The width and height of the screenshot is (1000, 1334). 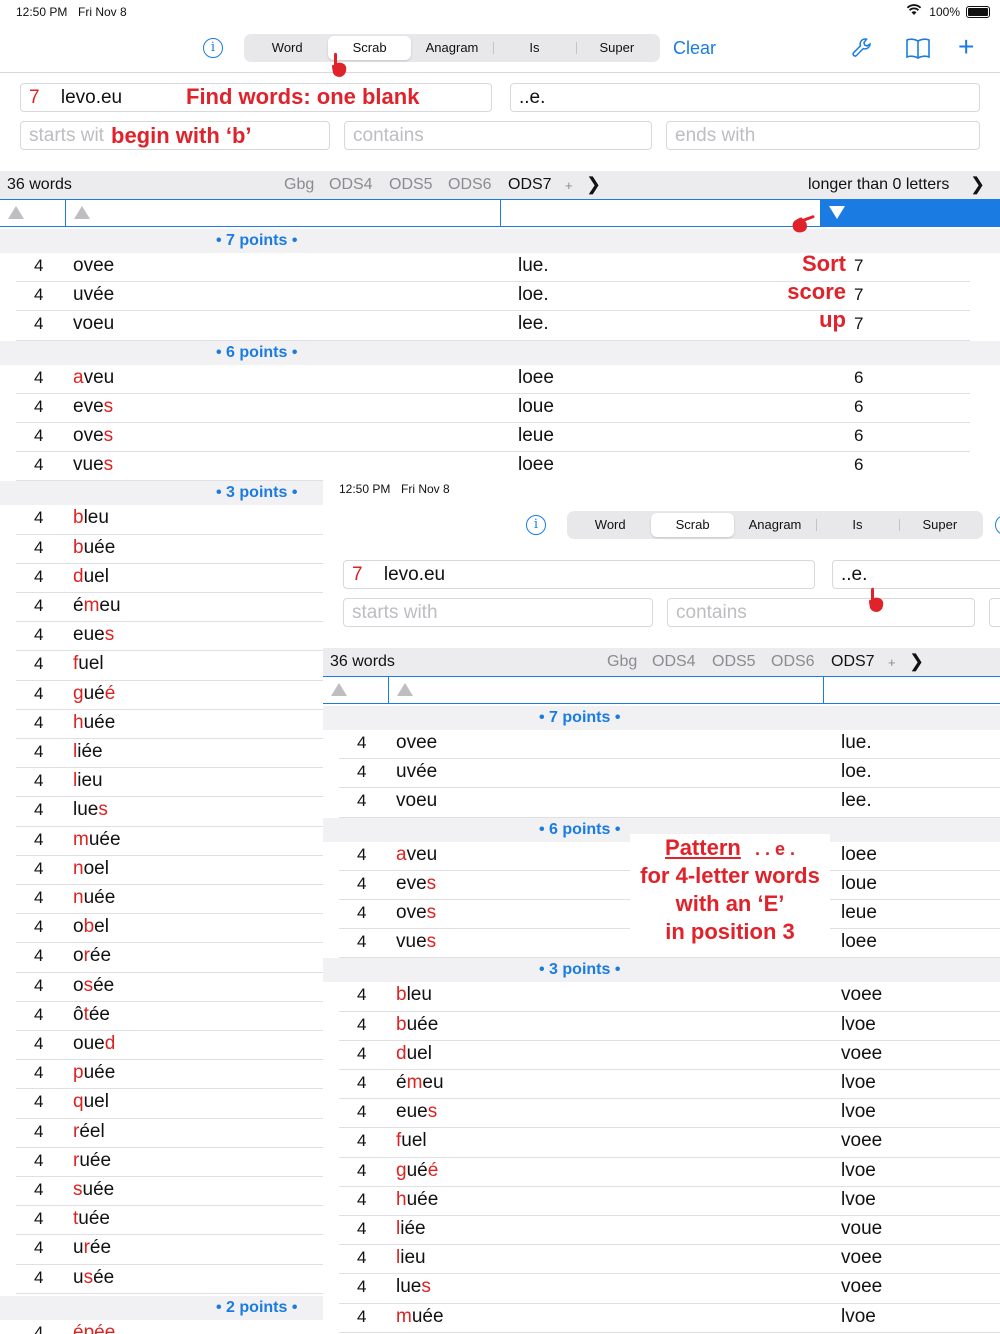 What do you see at coordinates (661, 1143) in the screenshot?
I see `table-row: 4 fuel voee` at bounding box center [661, 1143].